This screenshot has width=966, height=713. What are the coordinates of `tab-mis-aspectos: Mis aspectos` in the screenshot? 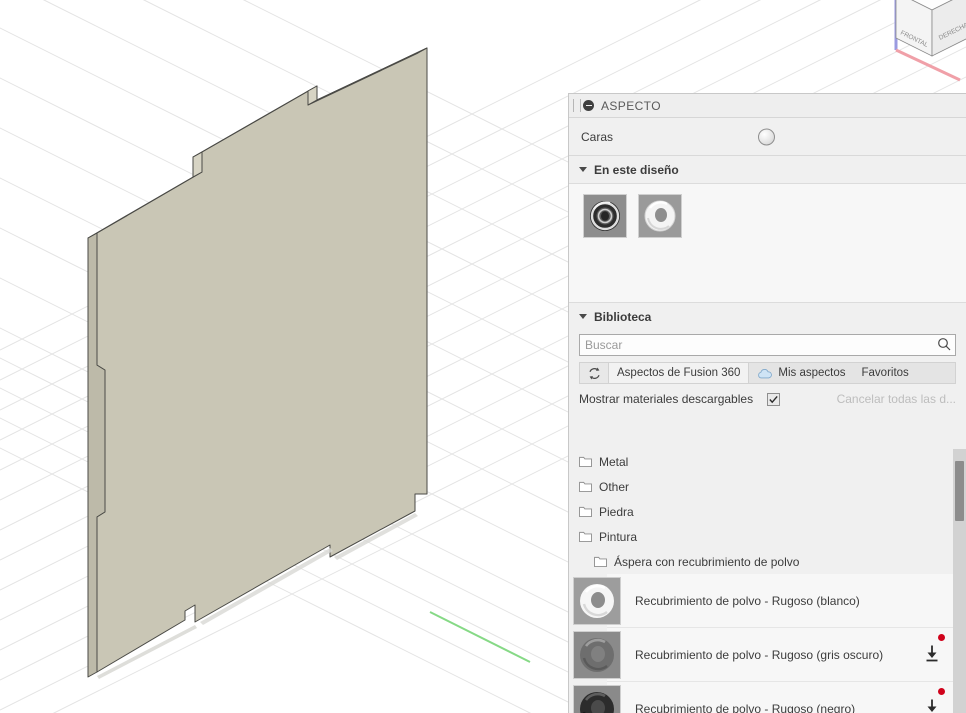 It's located at (801, 373).